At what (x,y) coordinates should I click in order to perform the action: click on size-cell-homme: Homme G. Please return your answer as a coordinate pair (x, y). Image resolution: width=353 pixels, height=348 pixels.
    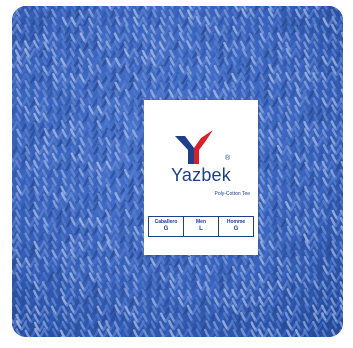
    Looking at the image, I should click on (236, 226).